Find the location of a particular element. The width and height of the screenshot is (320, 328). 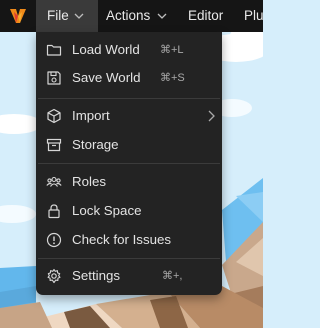

menubar-plugins: Plu is located at coordinates (249, 16).